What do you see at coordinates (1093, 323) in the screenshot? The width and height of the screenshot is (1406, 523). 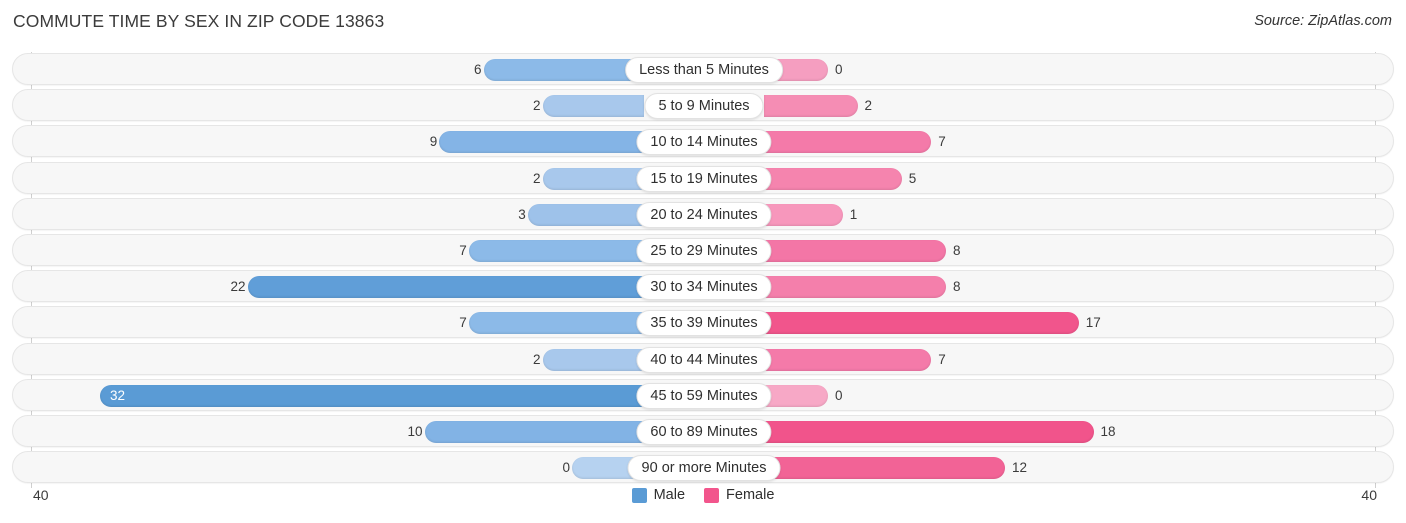 I see `value-label-female: 17` at bounding box center [1093, 323].